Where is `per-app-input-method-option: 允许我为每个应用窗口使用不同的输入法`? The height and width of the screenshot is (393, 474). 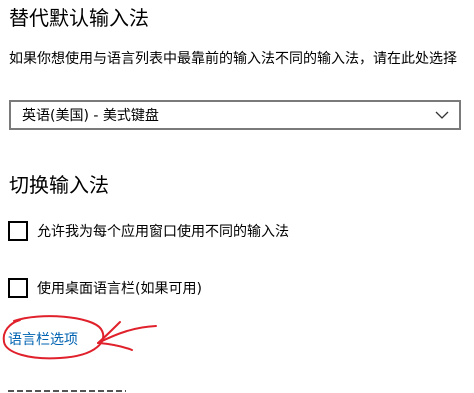
per-app-input-method-option: 允许我为每个应用窗口使用不同的输入法 is located at coordinates (148, 231).